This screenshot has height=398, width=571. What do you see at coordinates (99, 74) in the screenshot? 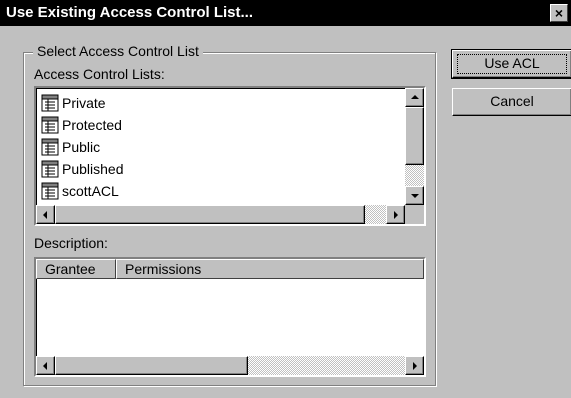
I see `acl-lists-label: Access Control Lists:` at bounding box center [99, 74].